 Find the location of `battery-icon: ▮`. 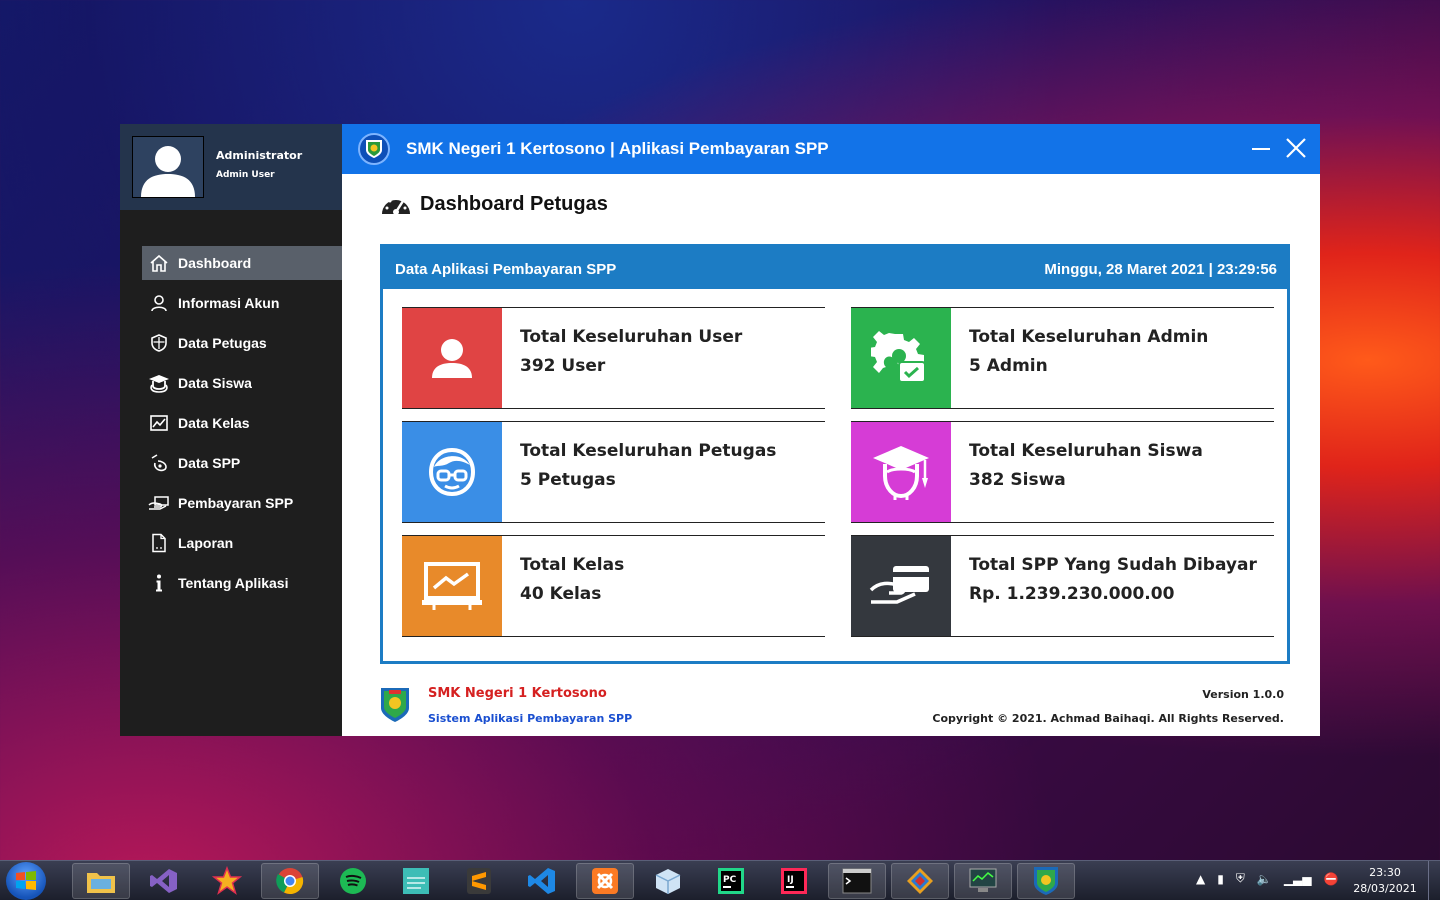

battery-icon: ▮ is located at coordinates (1220, 879).